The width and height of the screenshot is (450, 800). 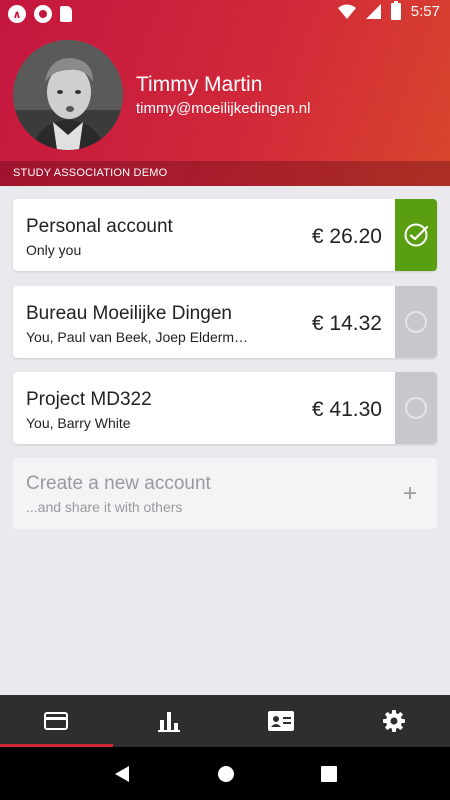 What do you see at coordinates (373, 11) in the screenshot?
I see `signal-icon` at bounding box center [373, 11].